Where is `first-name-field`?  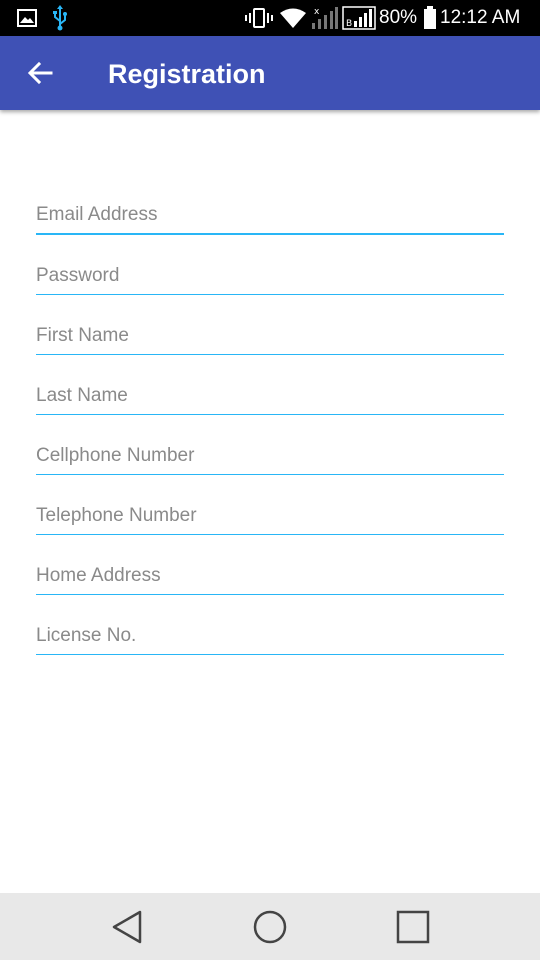 first-name-field is located at coordinates (270, 336).